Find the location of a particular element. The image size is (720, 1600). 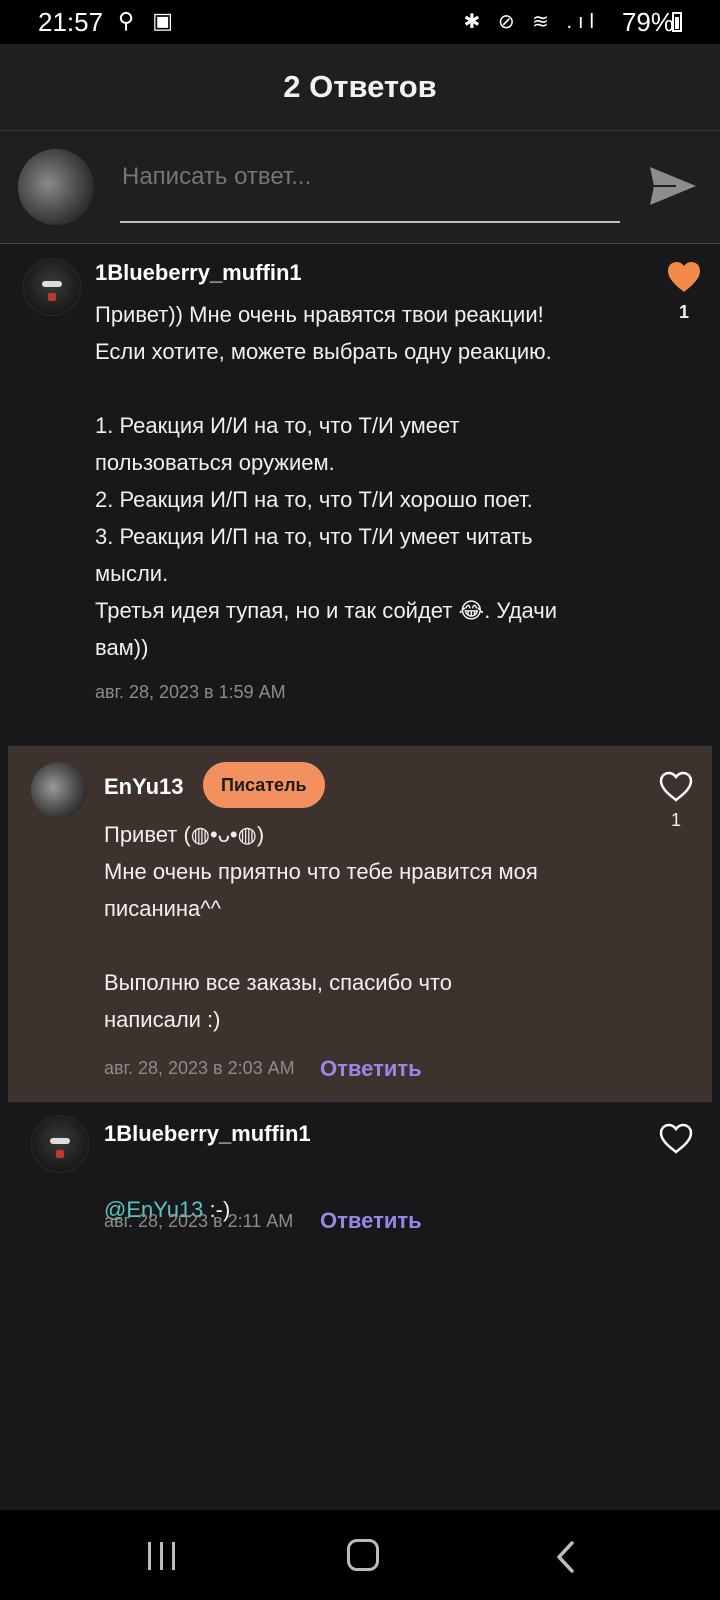

status-bar: 21:57 ⚲ ▣ ✱ ⊘ ≋ .ıl 79% is located at coordinates (360, 22).